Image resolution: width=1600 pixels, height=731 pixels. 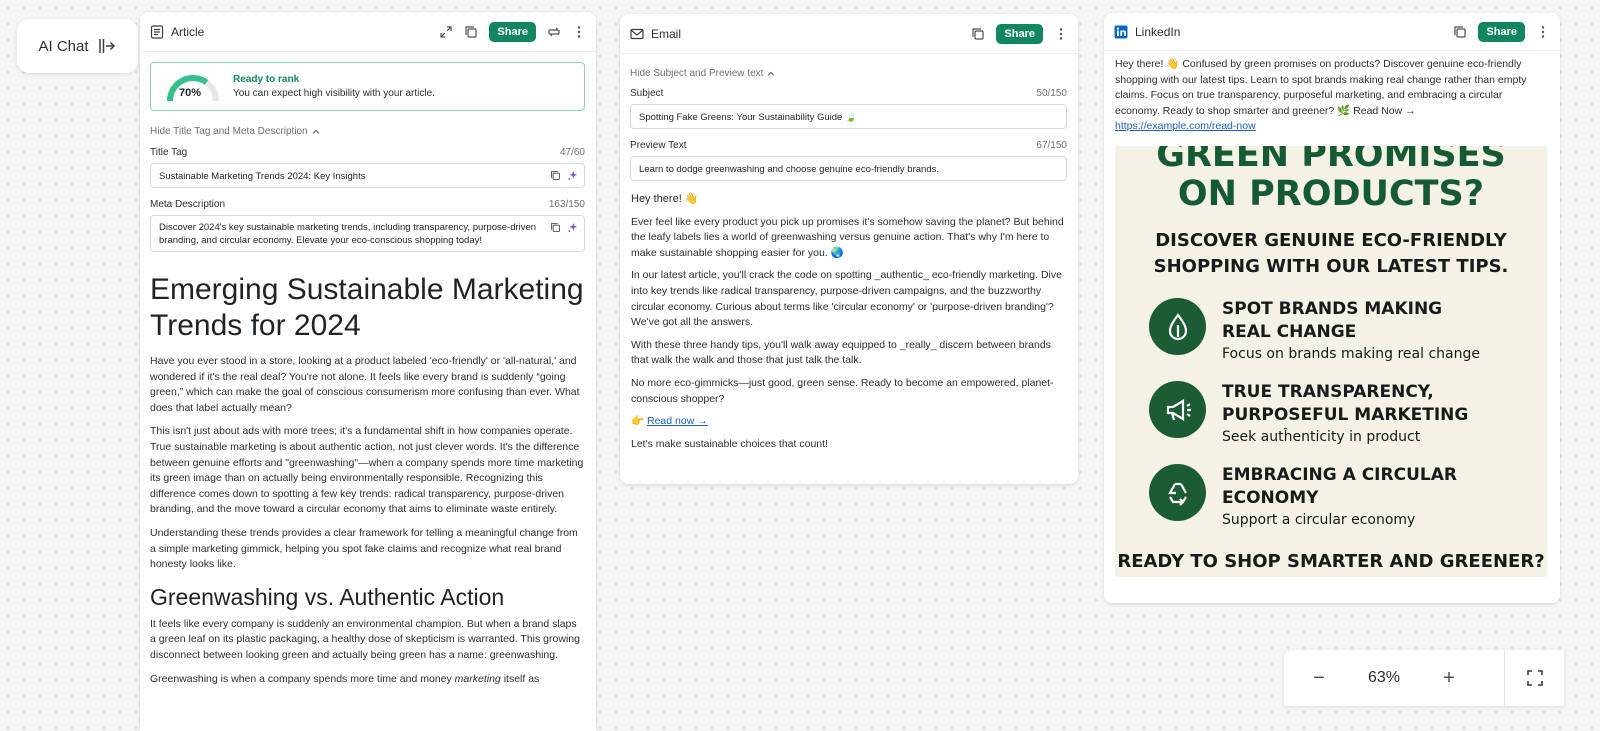 I want to click on preview-count: 67/150, so click(x=1051, y=145).